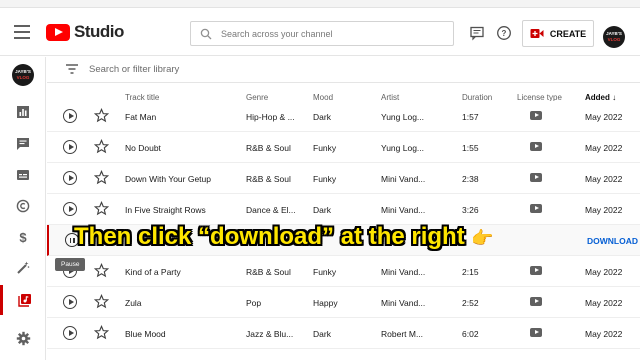  What do you see at coordinates (206, 34) in the screenshot?
I see `search-icon` at bounding box center [206, 34].